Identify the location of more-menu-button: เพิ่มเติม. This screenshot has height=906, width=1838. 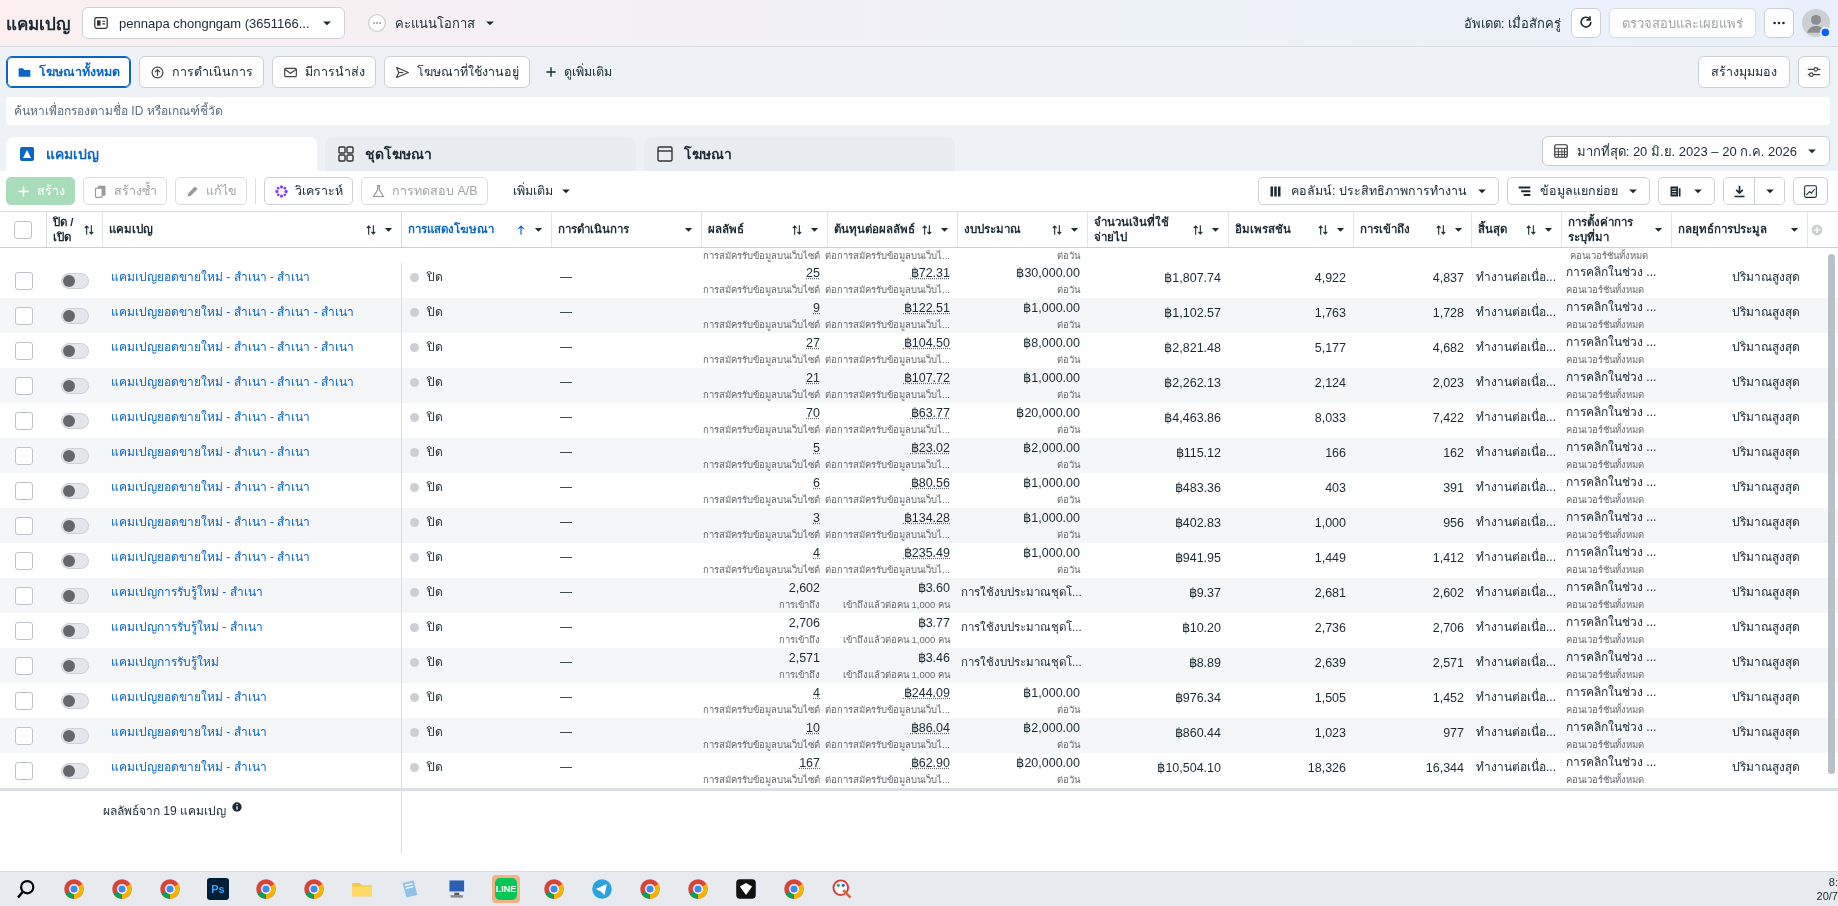
(542, 191).